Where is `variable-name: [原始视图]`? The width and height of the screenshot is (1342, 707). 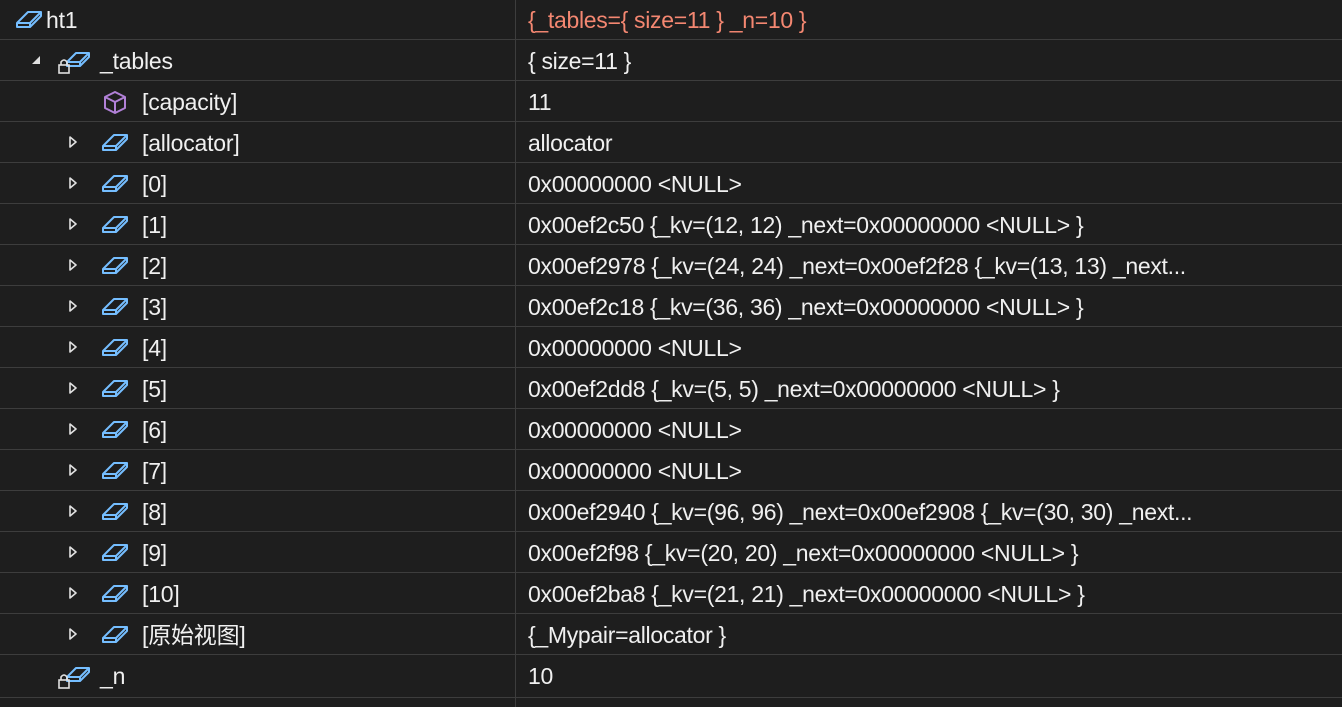 variable-name: [原始视图] is located at coordinates (194, 635).